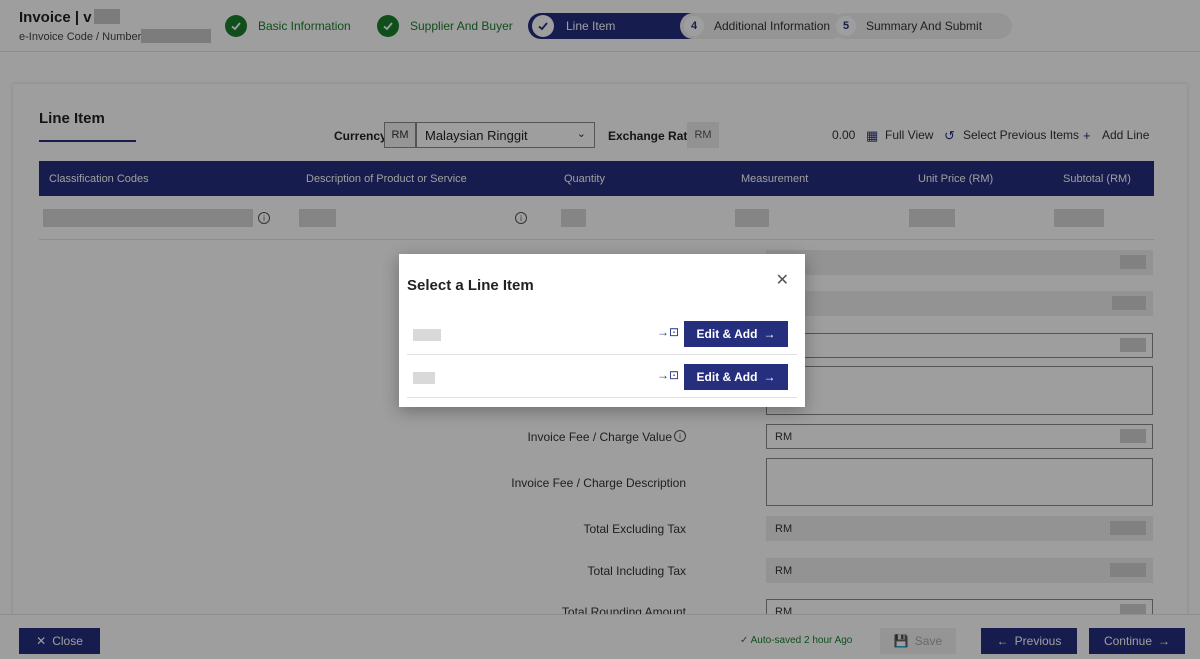 The image size is (1200, 659). Describe the element at coordinates (470, 285) in the screenshot. I see `dialog-title: Select a Line Item` at that location.